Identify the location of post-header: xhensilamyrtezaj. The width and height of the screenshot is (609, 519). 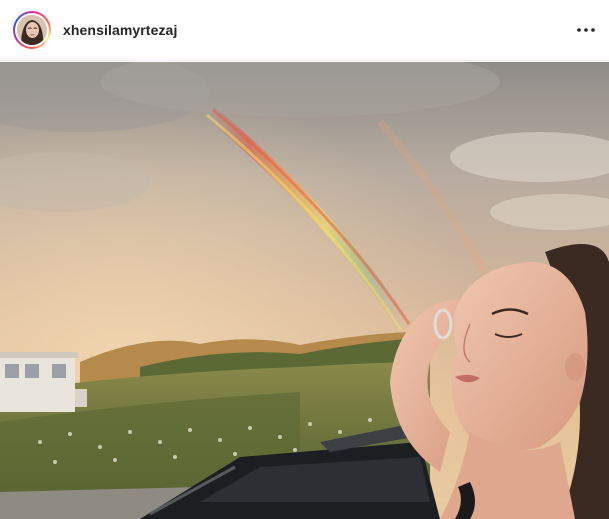
(304, 30).